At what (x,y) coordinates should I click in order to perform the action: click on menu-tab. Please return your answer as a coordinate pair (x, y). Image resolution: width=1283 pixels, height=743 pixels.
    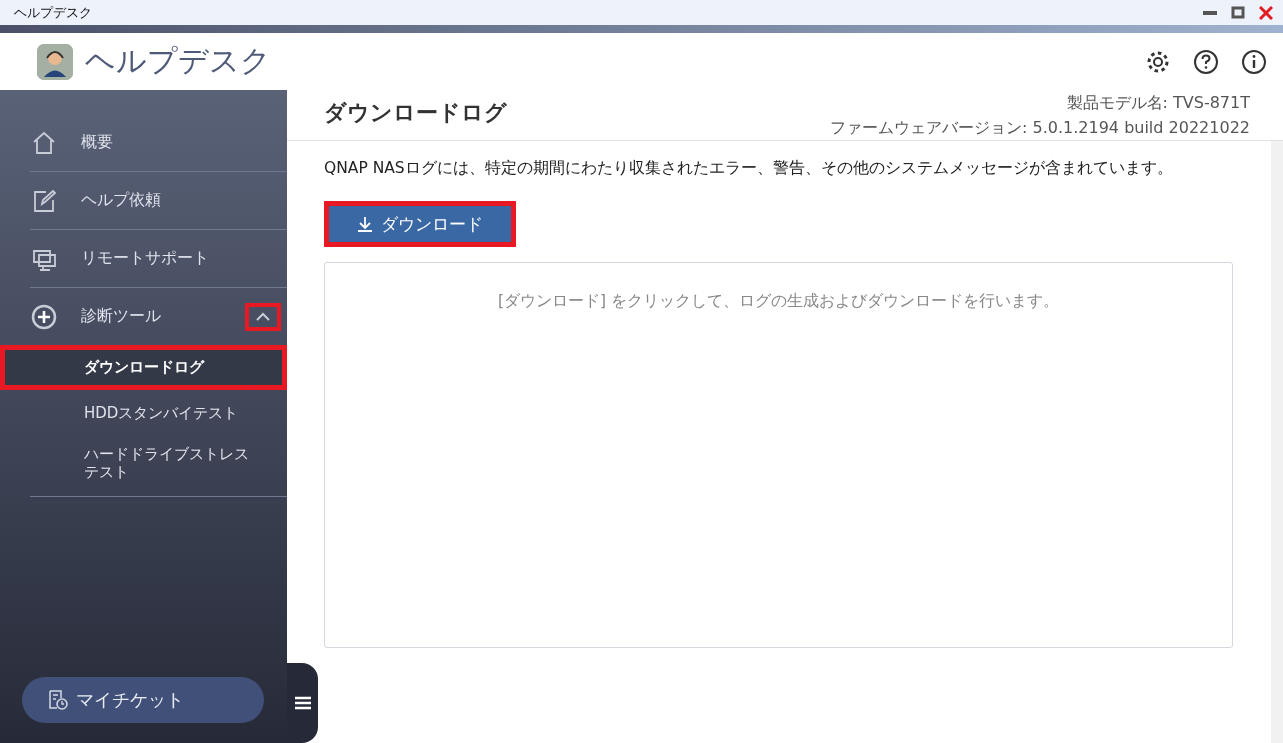
    Looking at the image, I should click on (302, 703).